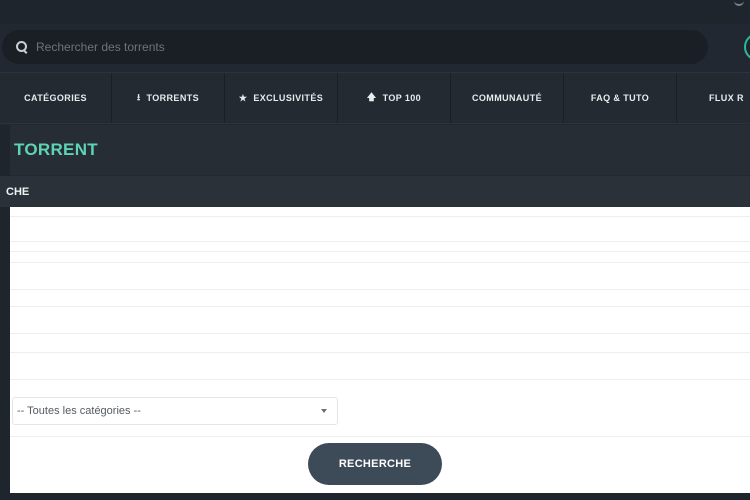 The image size is (750, 500). What do you see at coordinates (380, 150) in the screenshot?
I see `title-bar: TORRENT` at bounding box center [380, 150].